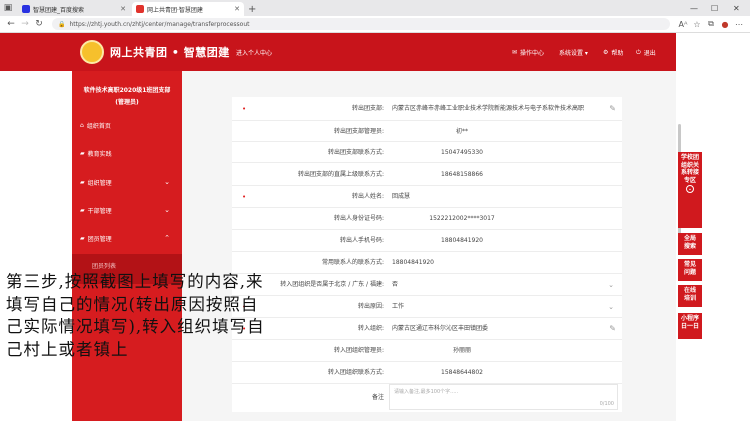 This screenshot has height=421, width=750. What do you see at coordinates (82, 125) in the screenshot?
I see `home-icon: ⌂` at bounding box center [82, 125].